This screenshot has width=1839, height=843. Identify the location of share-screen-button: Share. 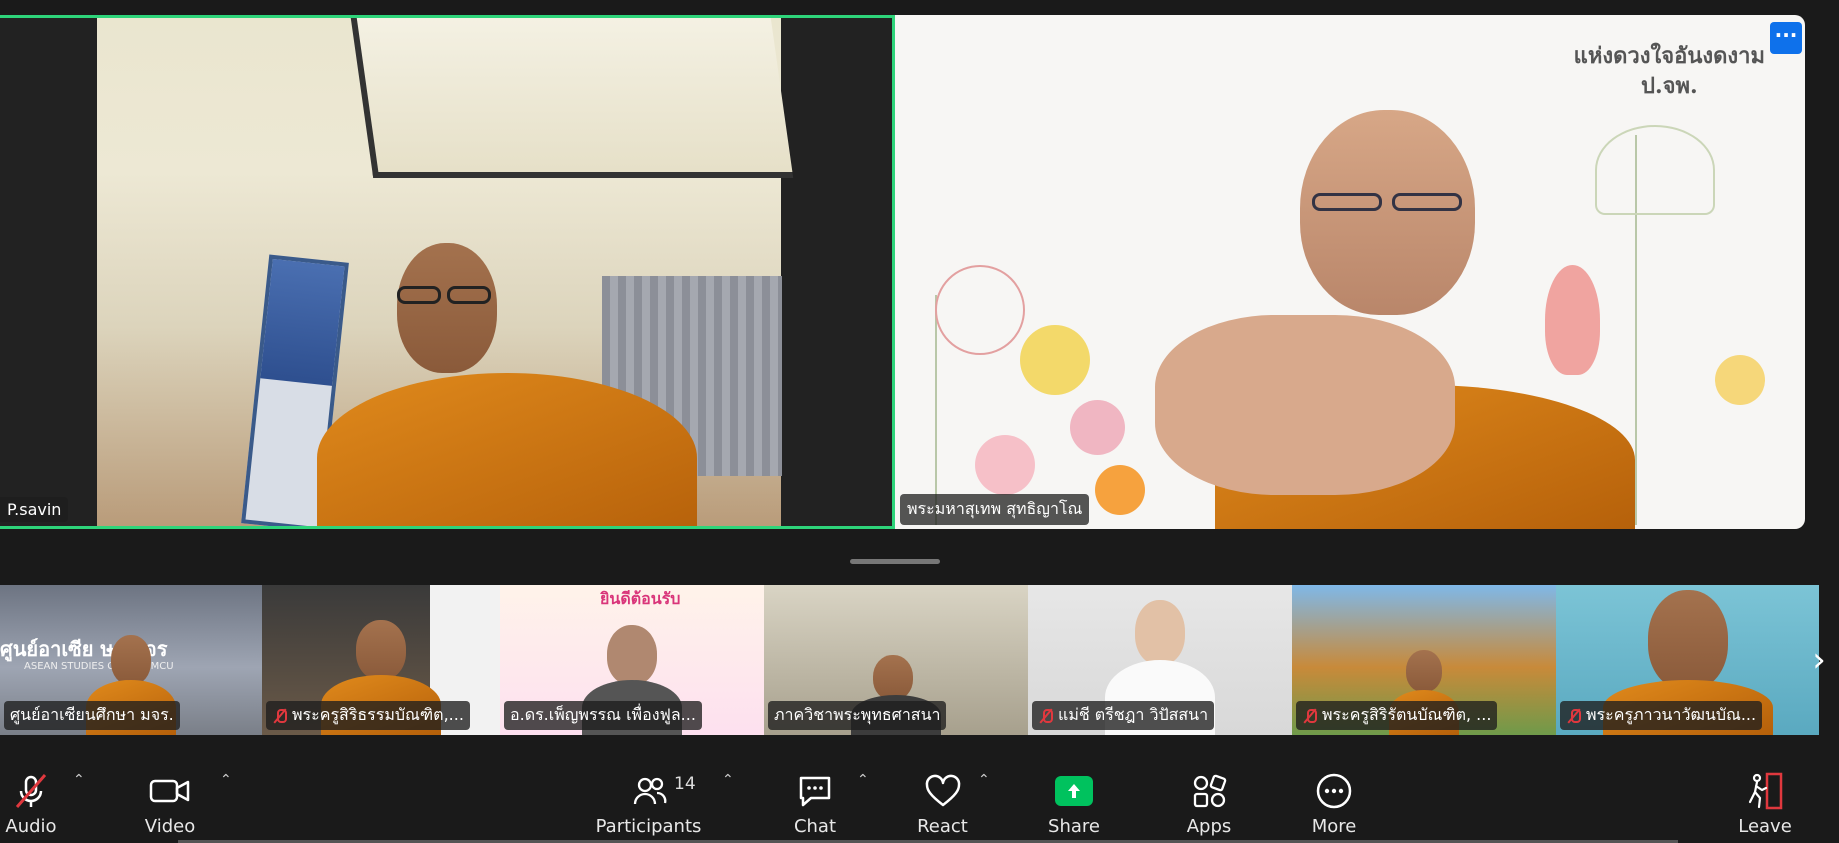
(1074, 795).